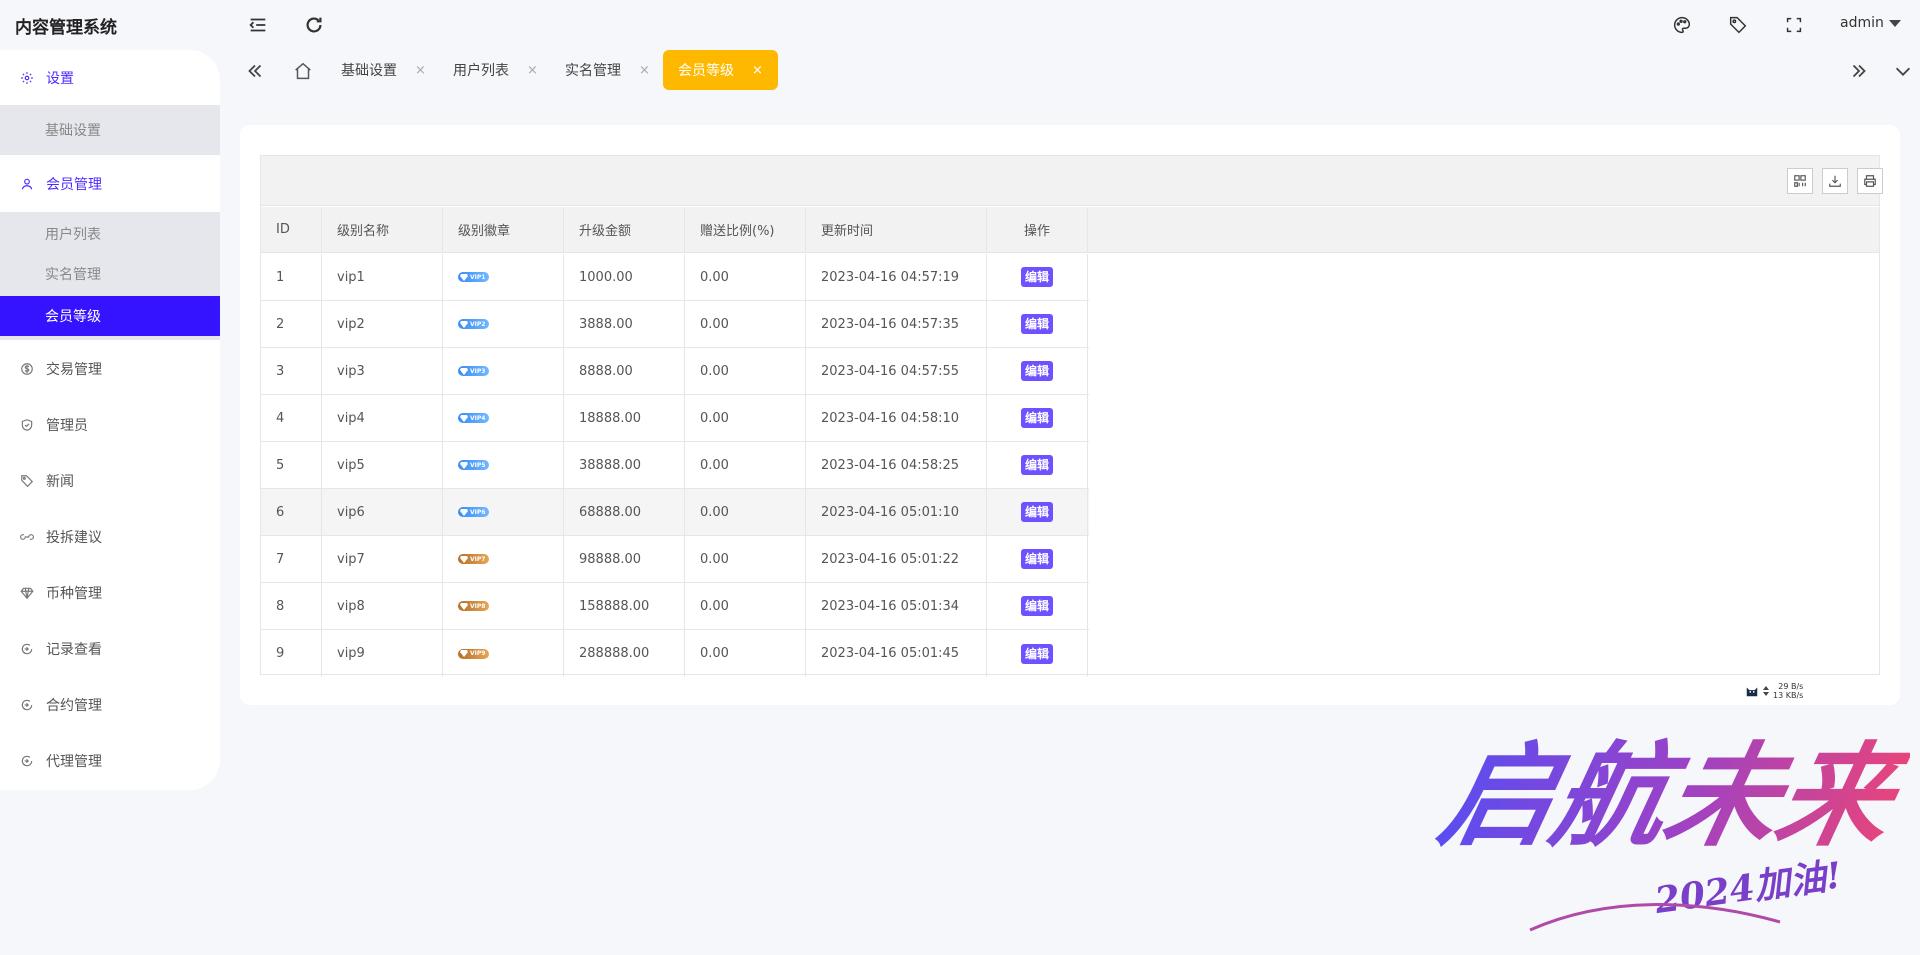 This screenshot has height=955, width=1920. I want to click on sidebar-item-currency: 币种管理, so click(110, 593).